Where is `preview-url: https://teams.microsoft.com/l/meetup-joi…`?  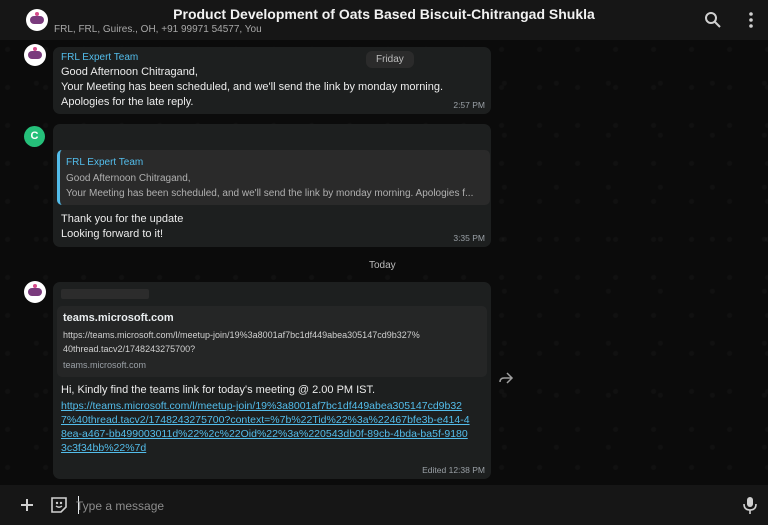
preview-url: https://teams.microsoft.com/l/meetup-joi… is located at coordinates (241, 342).